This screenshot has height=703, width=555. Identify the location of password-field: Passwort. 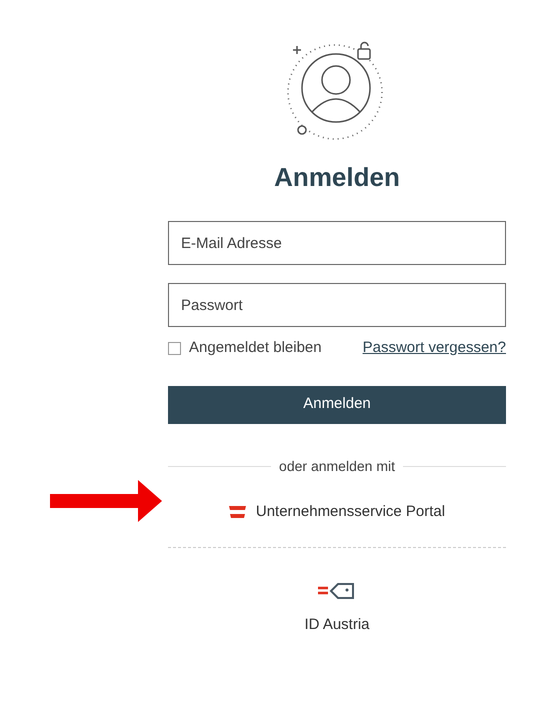
(337, 305).